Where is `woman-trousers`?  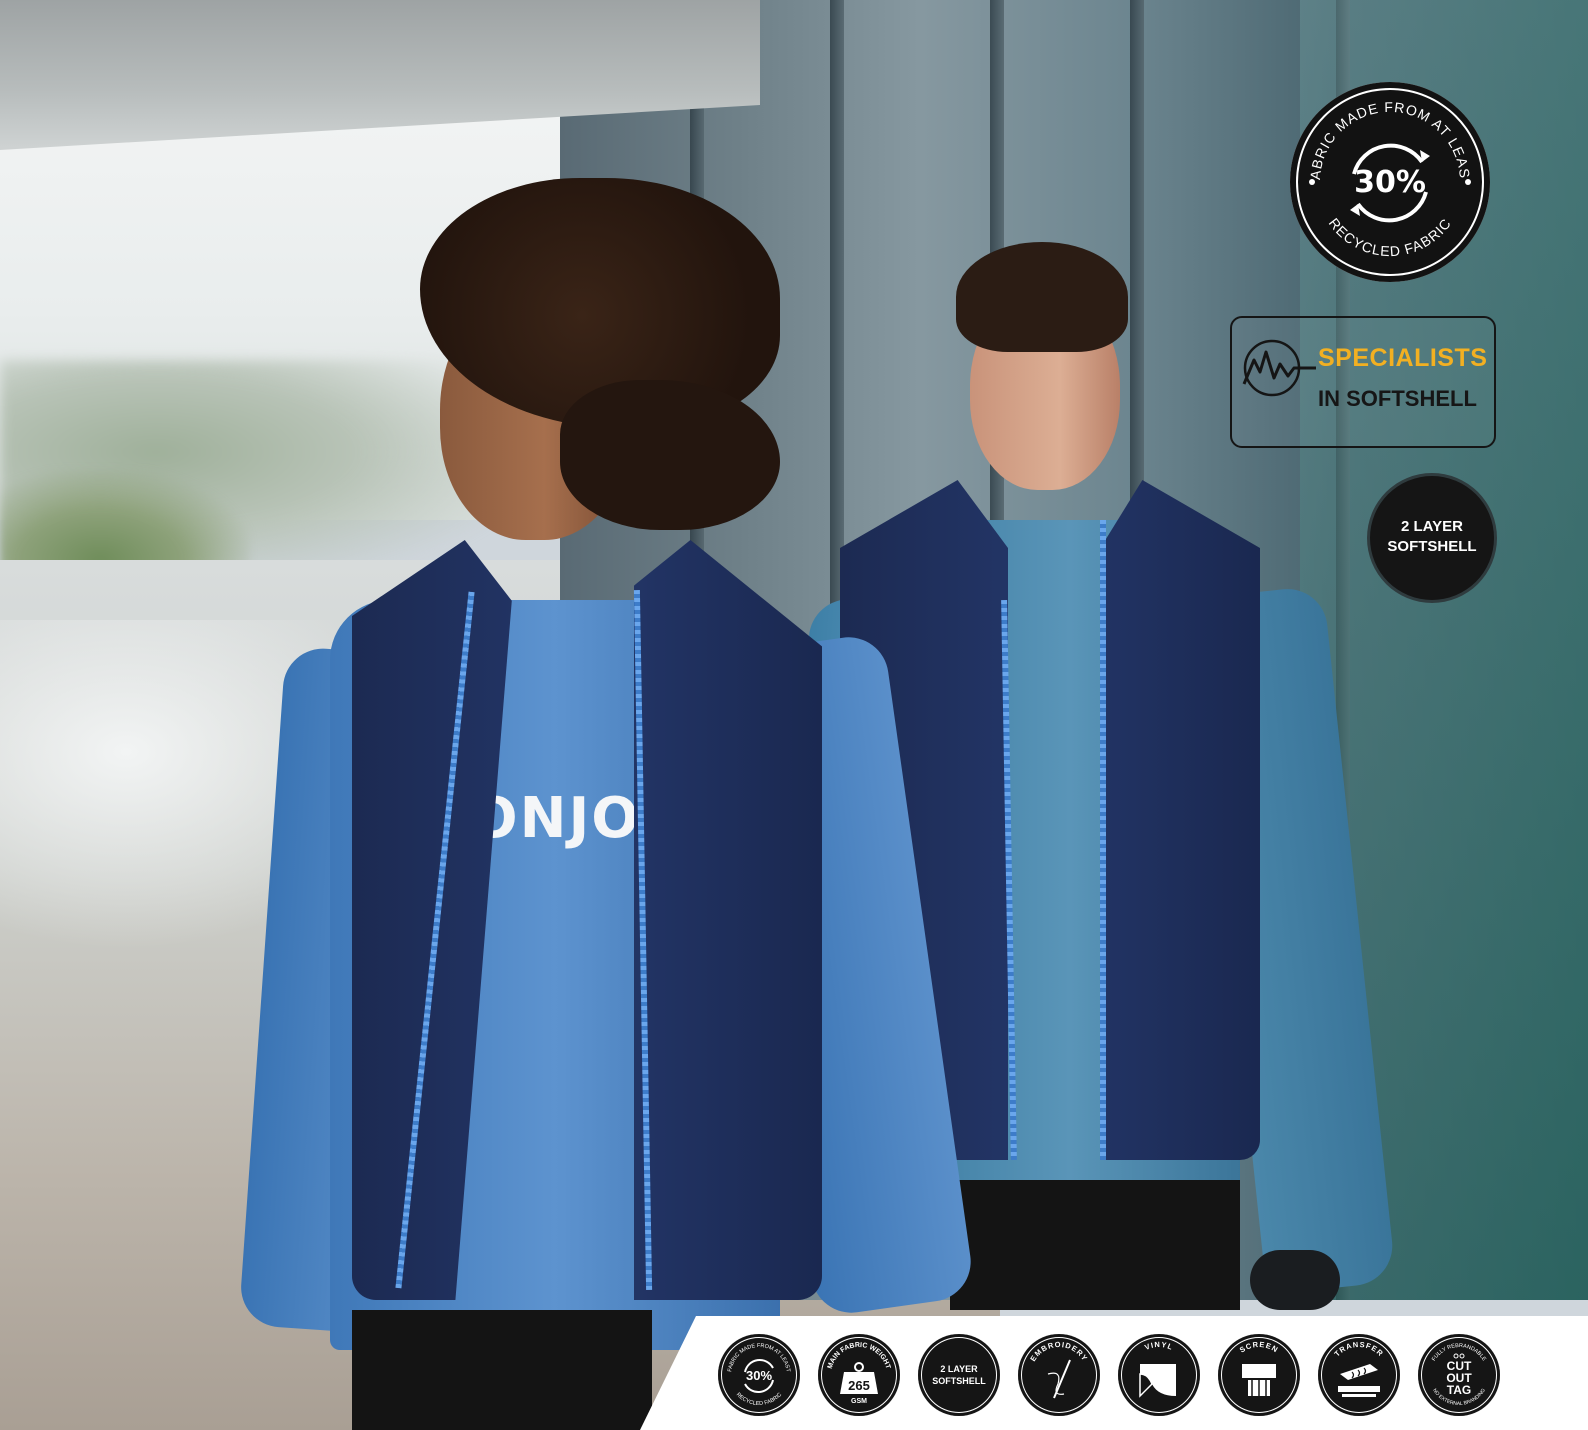
woman-trousers is located at coordinates (502, 1370).